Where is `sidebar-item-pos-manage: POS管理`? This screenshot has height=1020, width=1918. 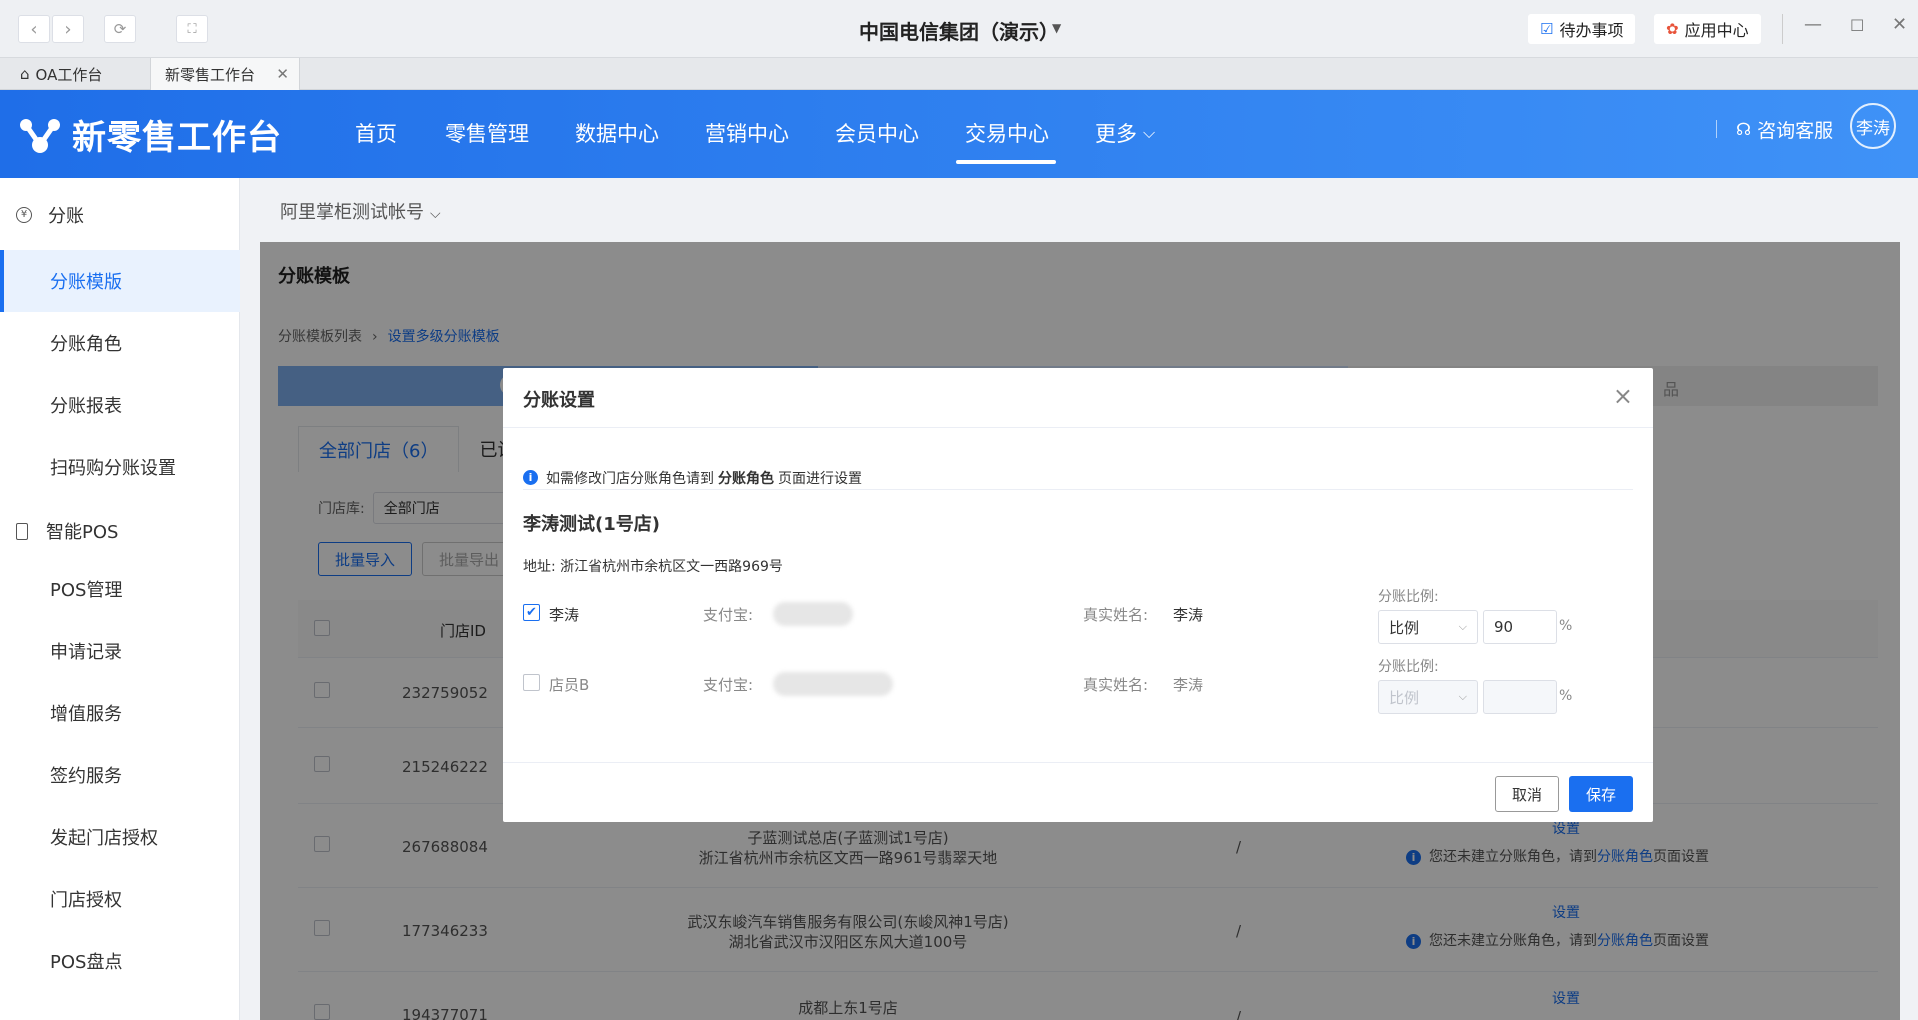 sidebar-item-pos-manage: POS管理 is located at coordinates (120, 589).